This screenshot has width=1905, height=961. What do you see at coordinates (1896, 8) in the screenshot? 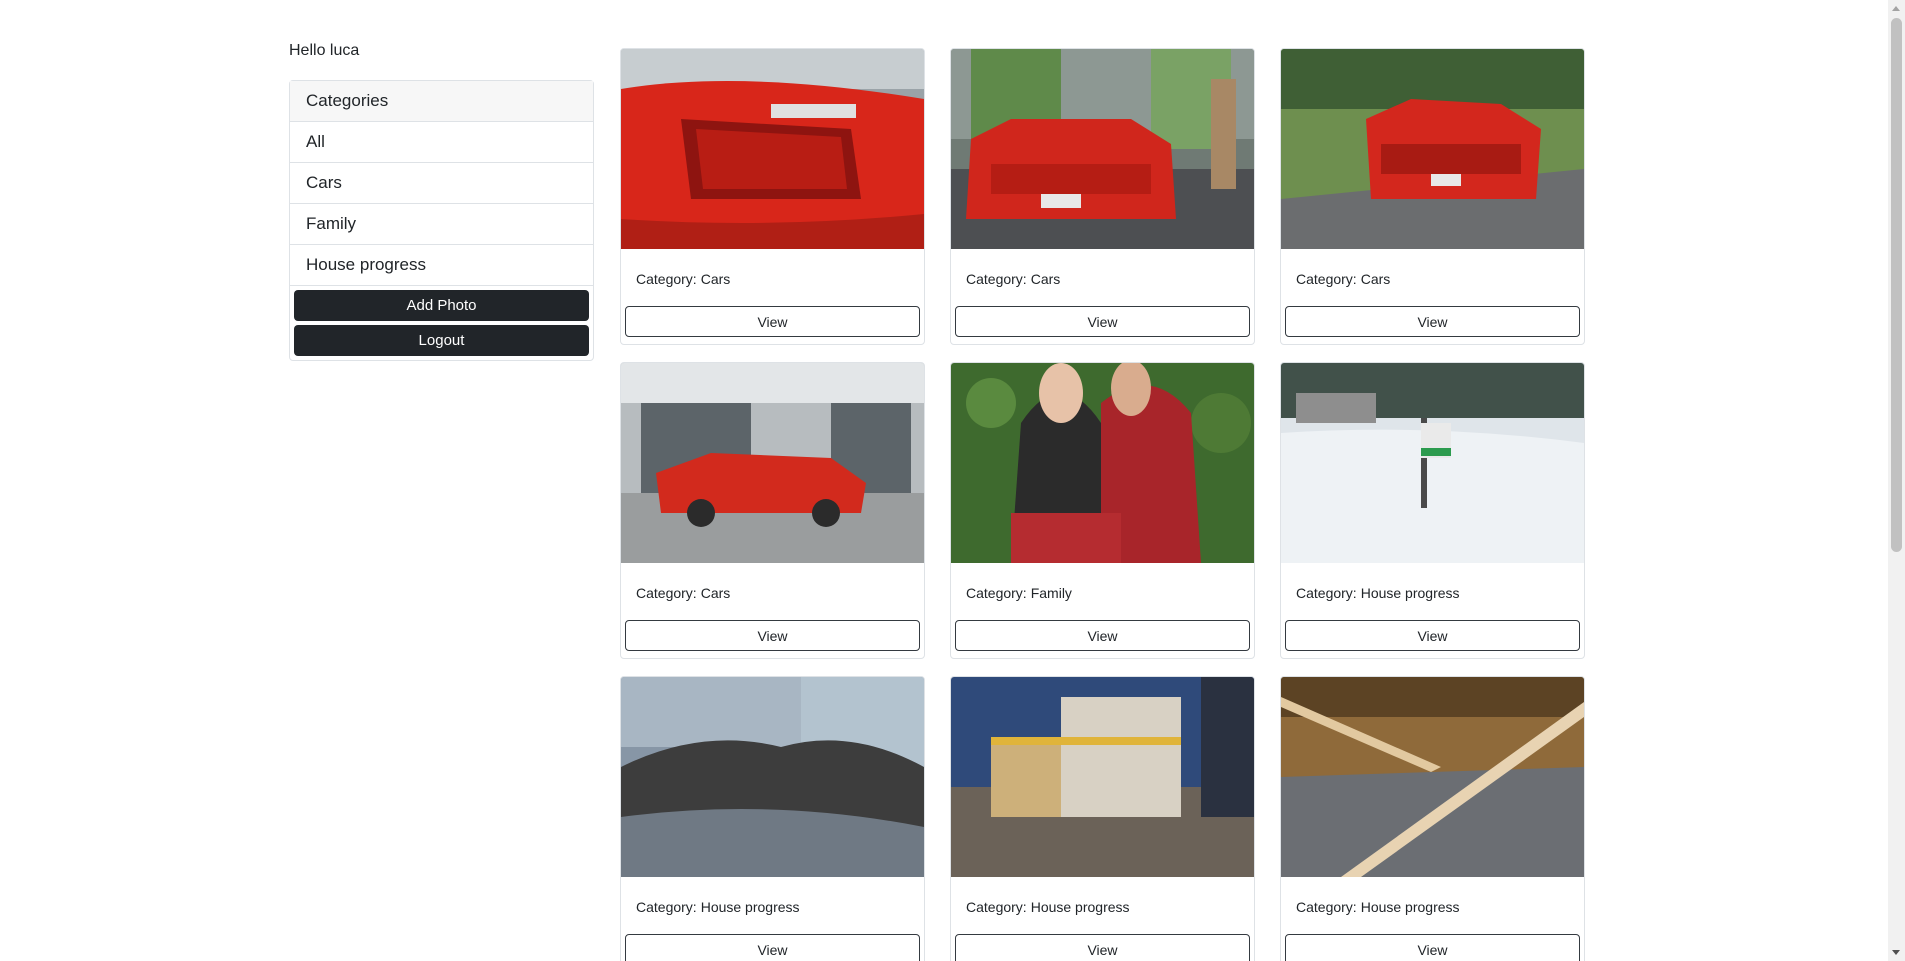
I see `scroll-up-icon` at bounding box center [1896, 8].